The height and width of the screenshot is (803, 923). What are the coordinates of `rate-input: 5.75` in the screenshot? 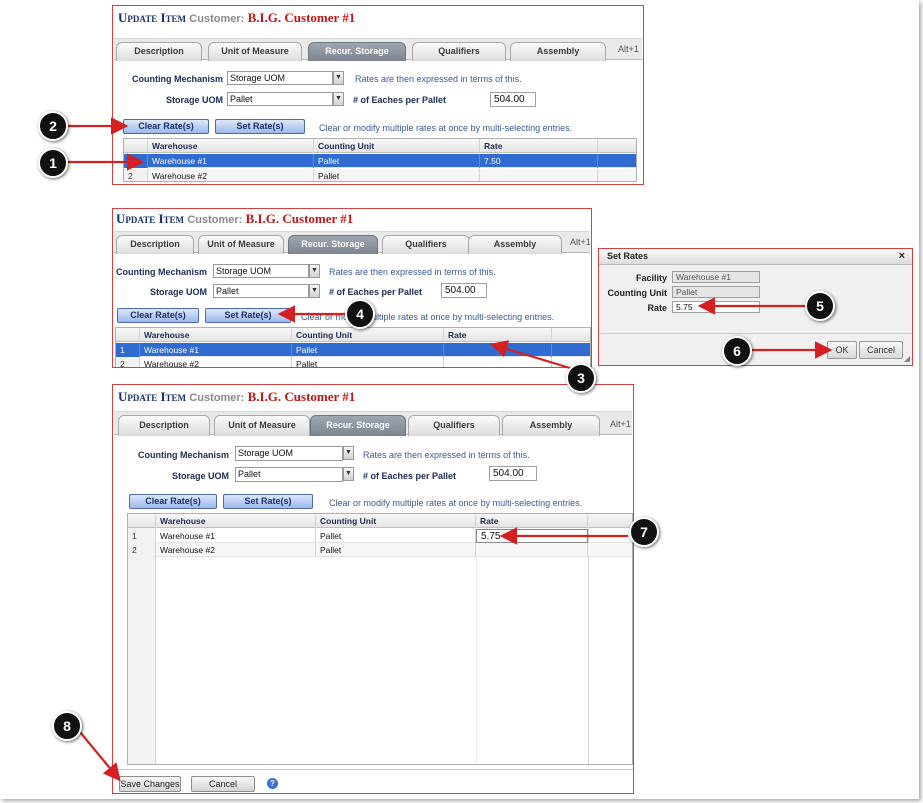 It's located at (716, 307).